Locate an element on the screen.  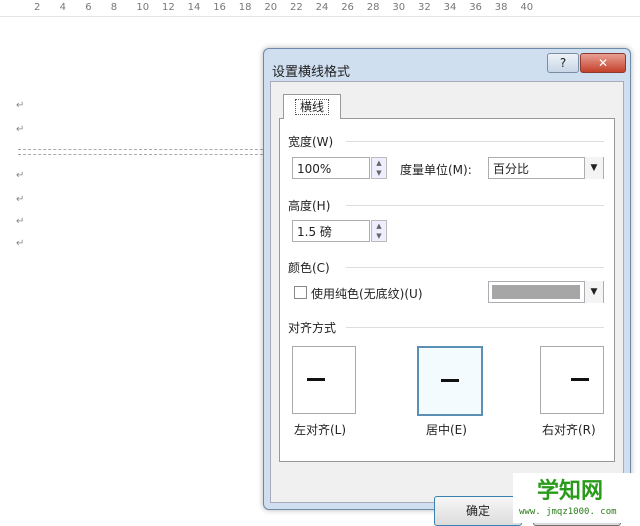
ruler-tick: 8 is located at coordinates (114, 7).